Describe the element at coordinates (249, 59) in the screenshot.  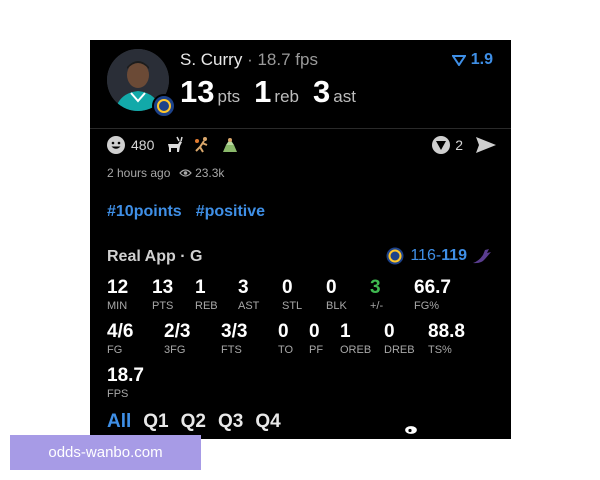
I see `player-name-line: S. Curry · 18.7 fps` at that location.